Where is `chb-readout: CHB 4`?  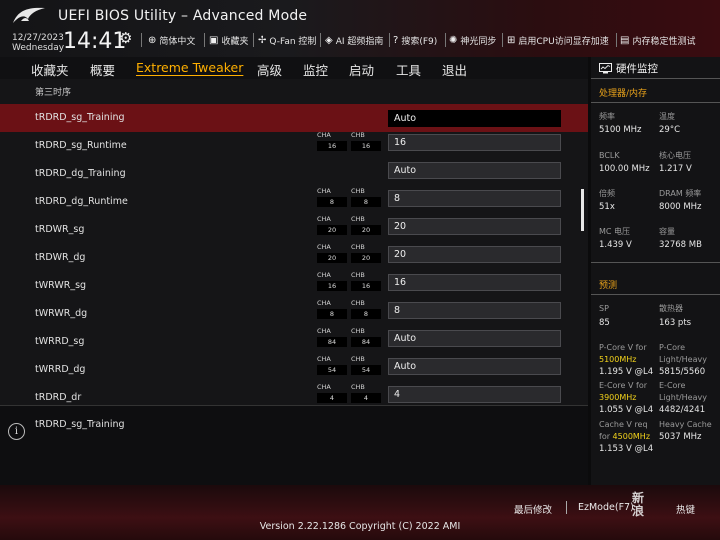 chb-readout: CHB 4 is located at coordinates (366, 393).